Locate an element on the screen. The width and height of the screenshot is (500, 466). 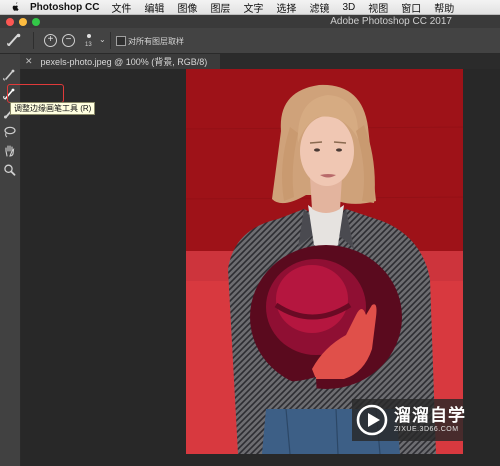
options-bar: + − 13 ⌄ 对所有图层取样 is located at coordinates (250, 41).